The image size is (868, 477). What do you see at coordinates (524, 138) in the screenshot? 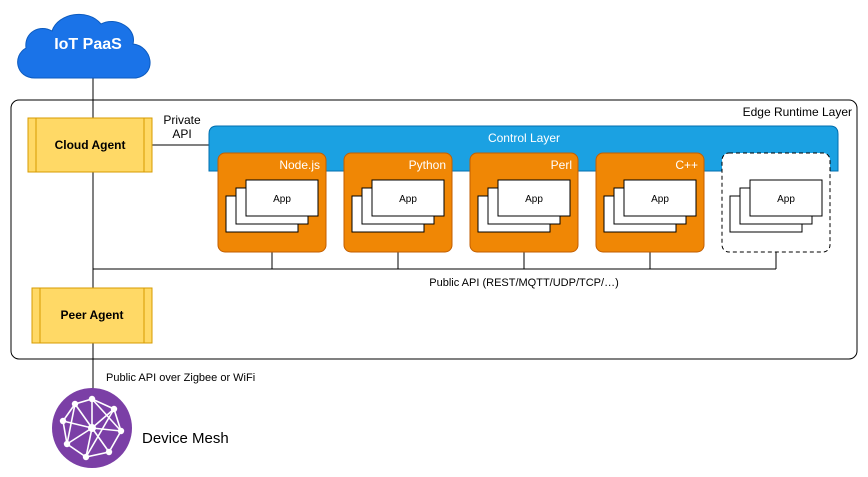
I see `control-layer-label: Control Layer` at bounding box center [524, 138].